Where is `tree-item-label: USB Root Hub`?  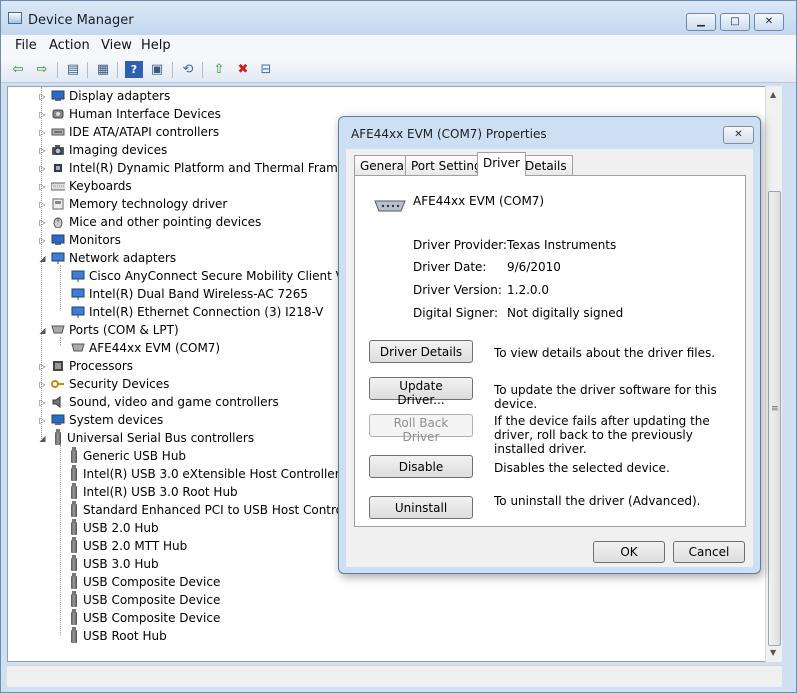 tree-item-label: USB Root Hub is located at coordinates (125, 636).